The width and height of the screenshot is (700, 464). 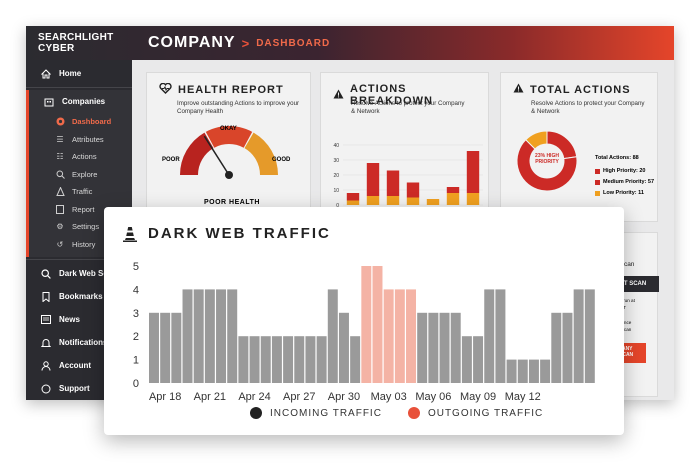 What do you see at coordinates (619, 193) in the screenshot?
I see `low-priority-row: Low Priority: 11` at bounding box center [619, 193].